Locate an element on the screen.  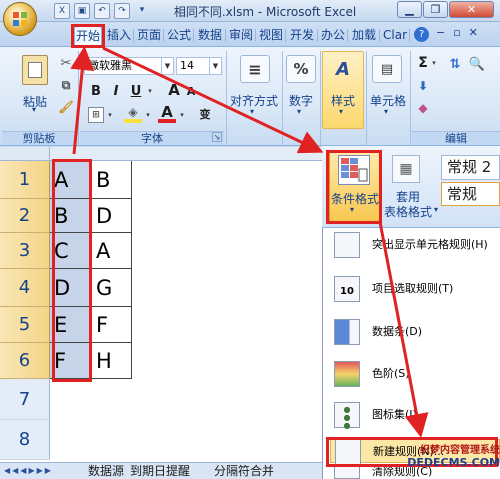
sheet-tab: 到期日提醒 is located at coordinates (160, 471).